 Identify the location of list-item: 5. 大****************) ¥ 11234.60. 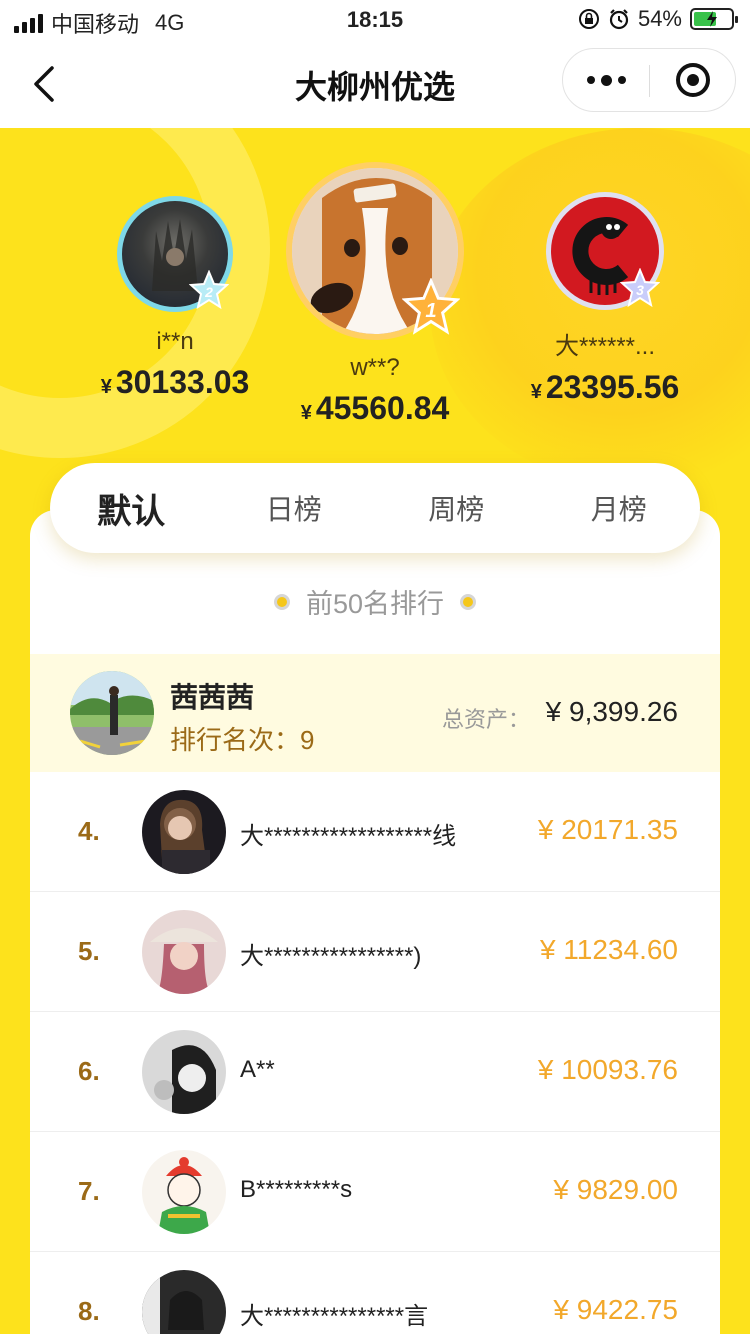
(375, 952).